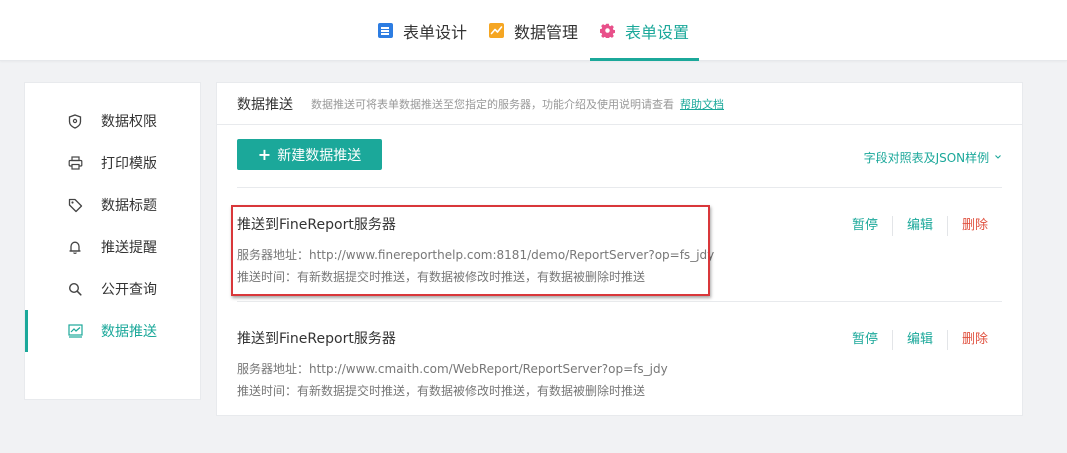 Image resolution: width=1067 pixels, height=453 pixels. I want to click on sidebar-item-public-query: 公开查询, so click(112, 289).